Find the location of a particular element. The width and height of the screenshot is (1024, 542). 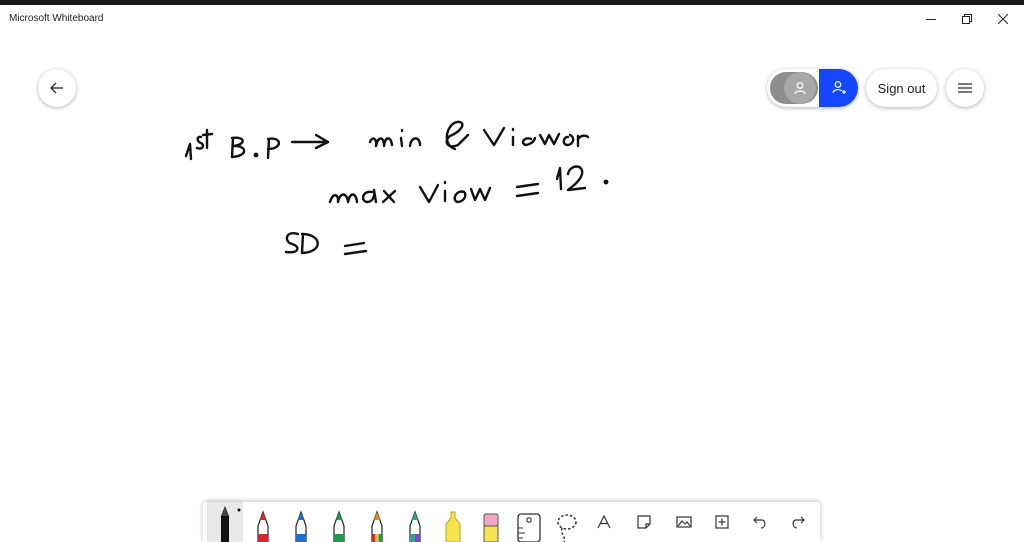

blue-pen-tool is located at coordinates (301, 522).